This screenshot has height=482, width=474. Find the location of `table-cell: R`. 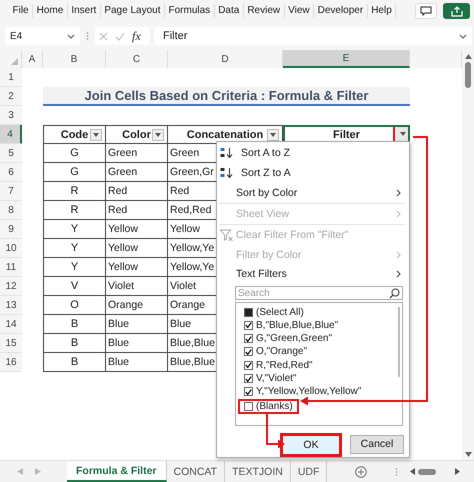

table-cell: R is located at coordinates (74, 210).